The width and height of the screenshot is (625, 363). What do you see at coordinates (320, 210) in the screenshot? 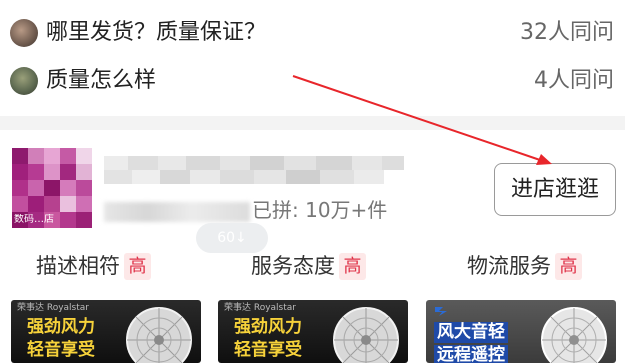
I see `sales-count: 已拼: 10万+件` at bounding box center [320, 210].